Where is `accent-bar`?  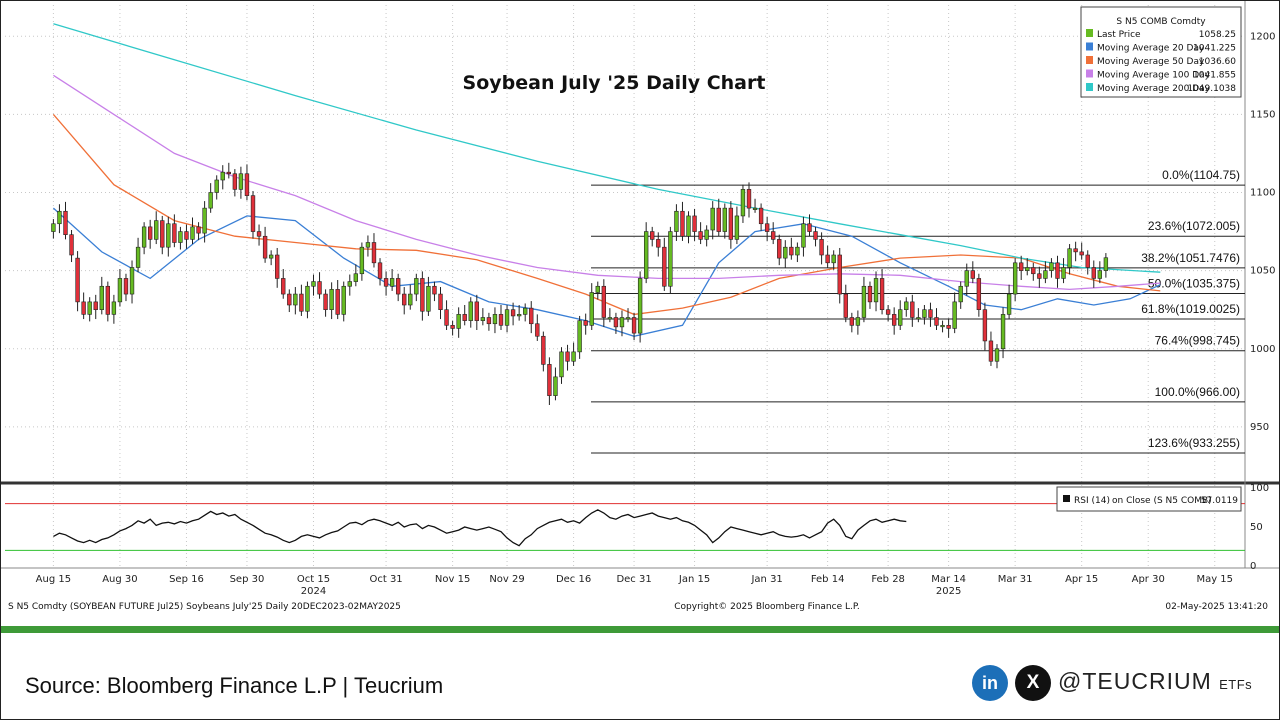 accent-bar is located at coordinates (640, 629).